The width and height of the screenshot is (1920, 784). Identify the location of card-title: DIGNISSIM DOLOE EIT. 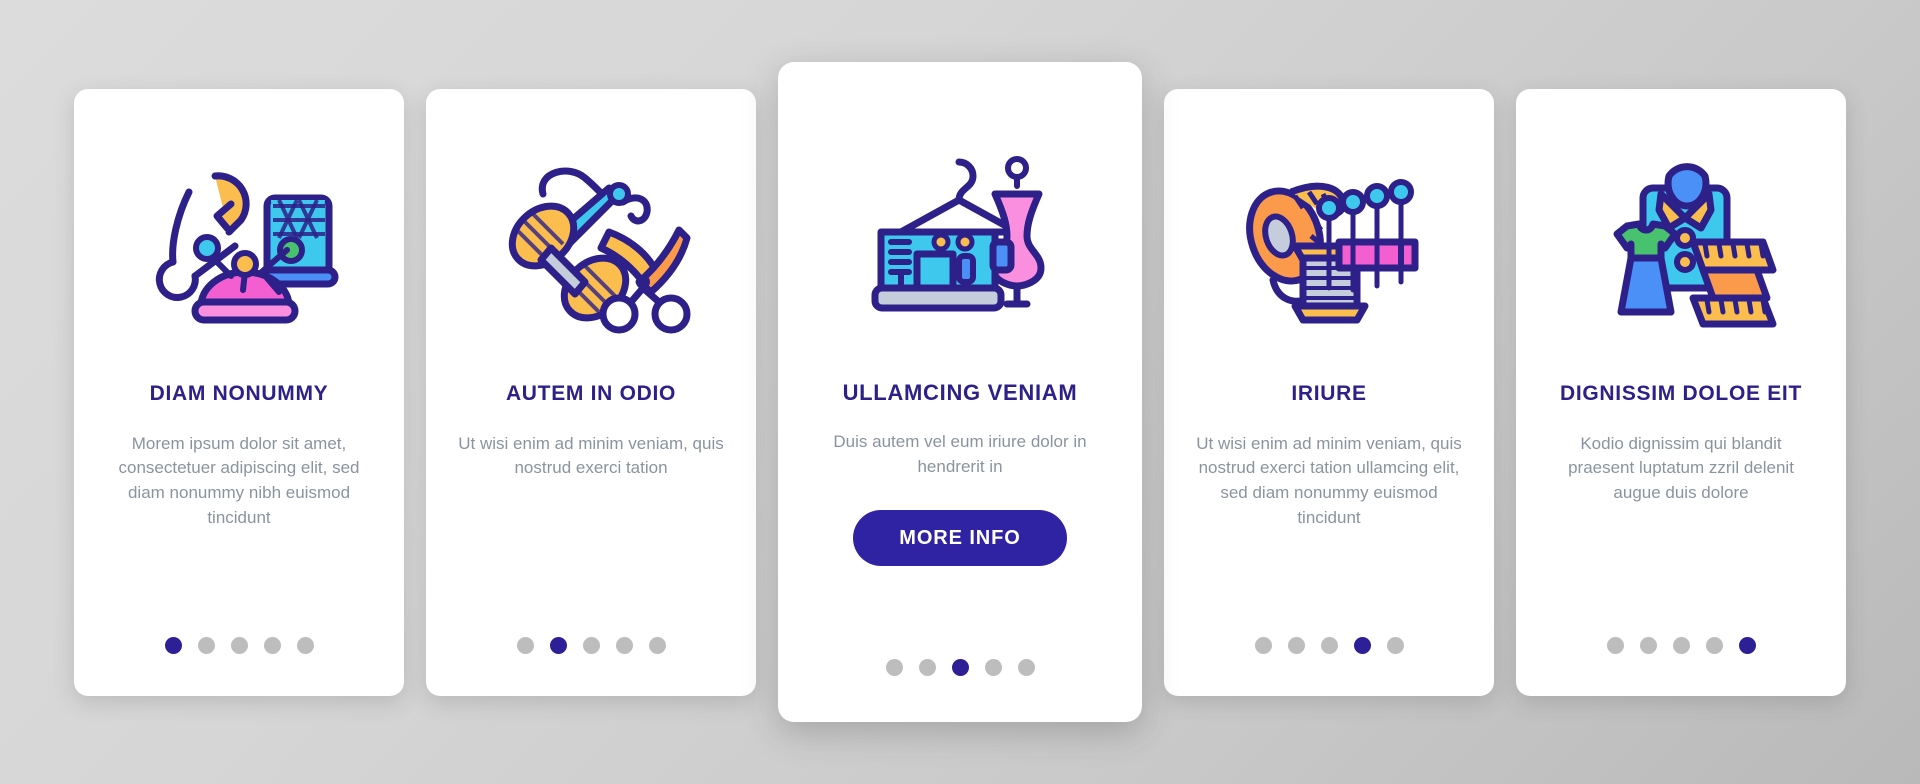
(1681, 393).